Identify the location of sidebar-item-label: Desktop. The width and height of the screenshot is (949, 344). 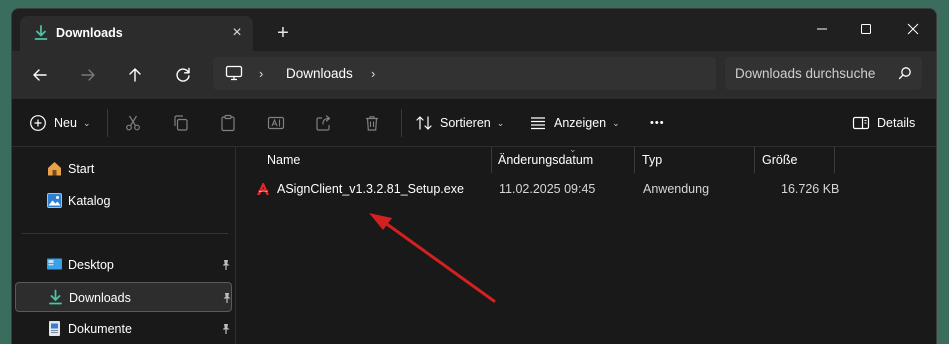
(91, 265).